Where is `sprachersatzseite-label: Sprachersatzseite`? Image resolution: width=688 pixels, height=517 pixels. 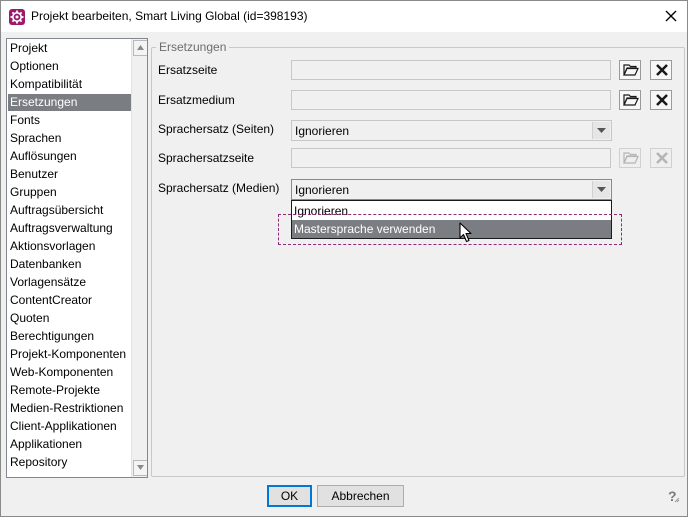
sprachersatzseite-label: Sprachersatzseite is located at coordinates (206, 158).